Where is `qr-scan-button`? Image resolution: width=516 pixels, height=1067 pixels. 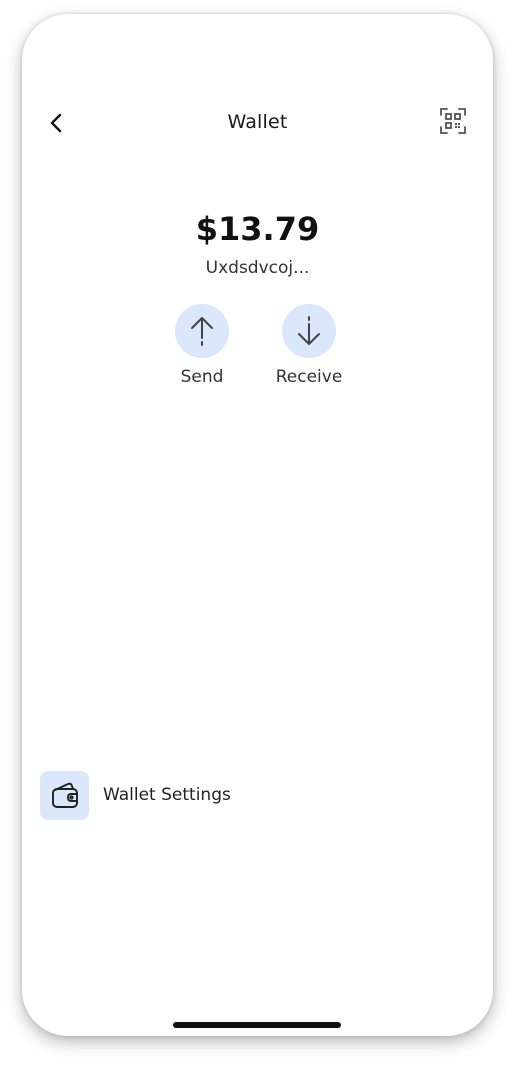 qr-scan-button is located at coordinates (453, 121).